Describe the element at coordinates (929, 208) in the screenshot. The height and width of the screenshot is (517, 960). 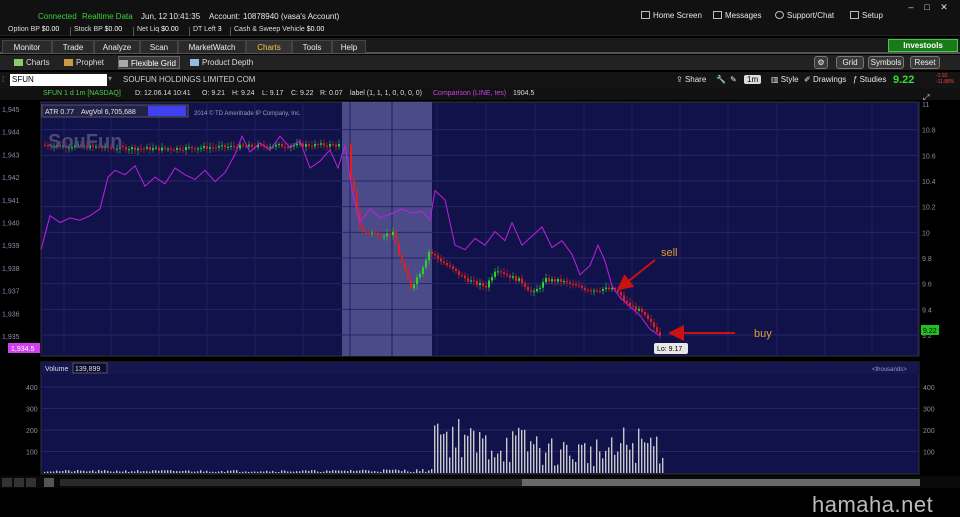
I see `price-tick-label: 10.2` at that location.